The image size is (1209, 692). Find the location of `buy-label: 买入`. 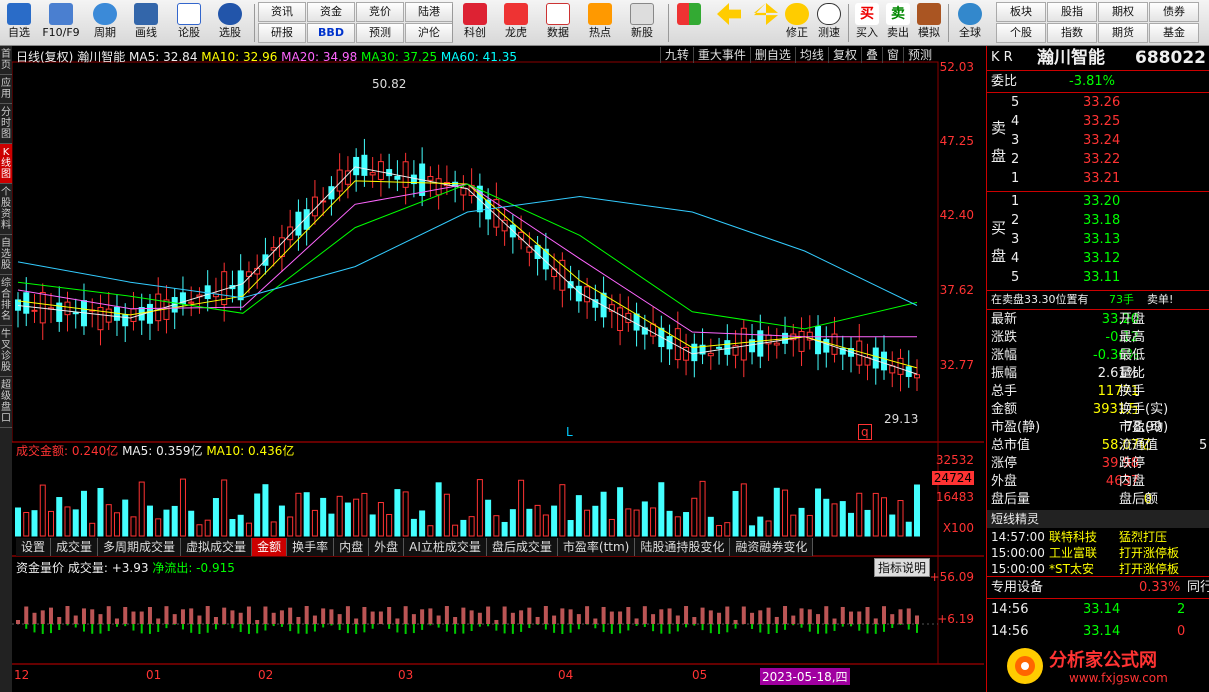

buy-label: 买入 is located at coordinates (867, 32).